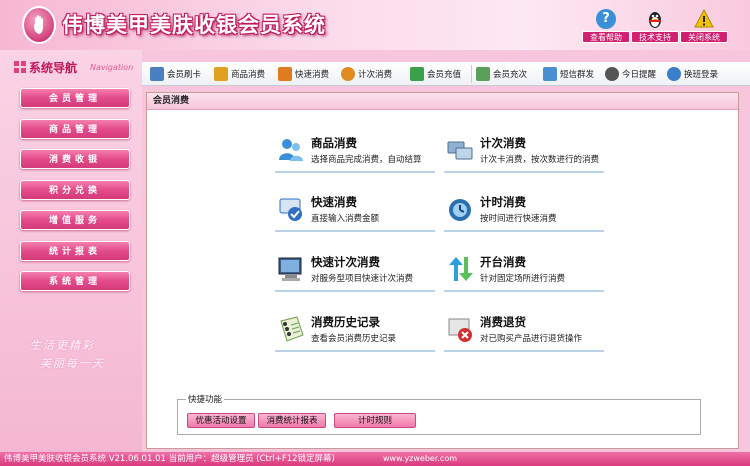  I want to click on func-title: 开台消费, so click(503, 262).